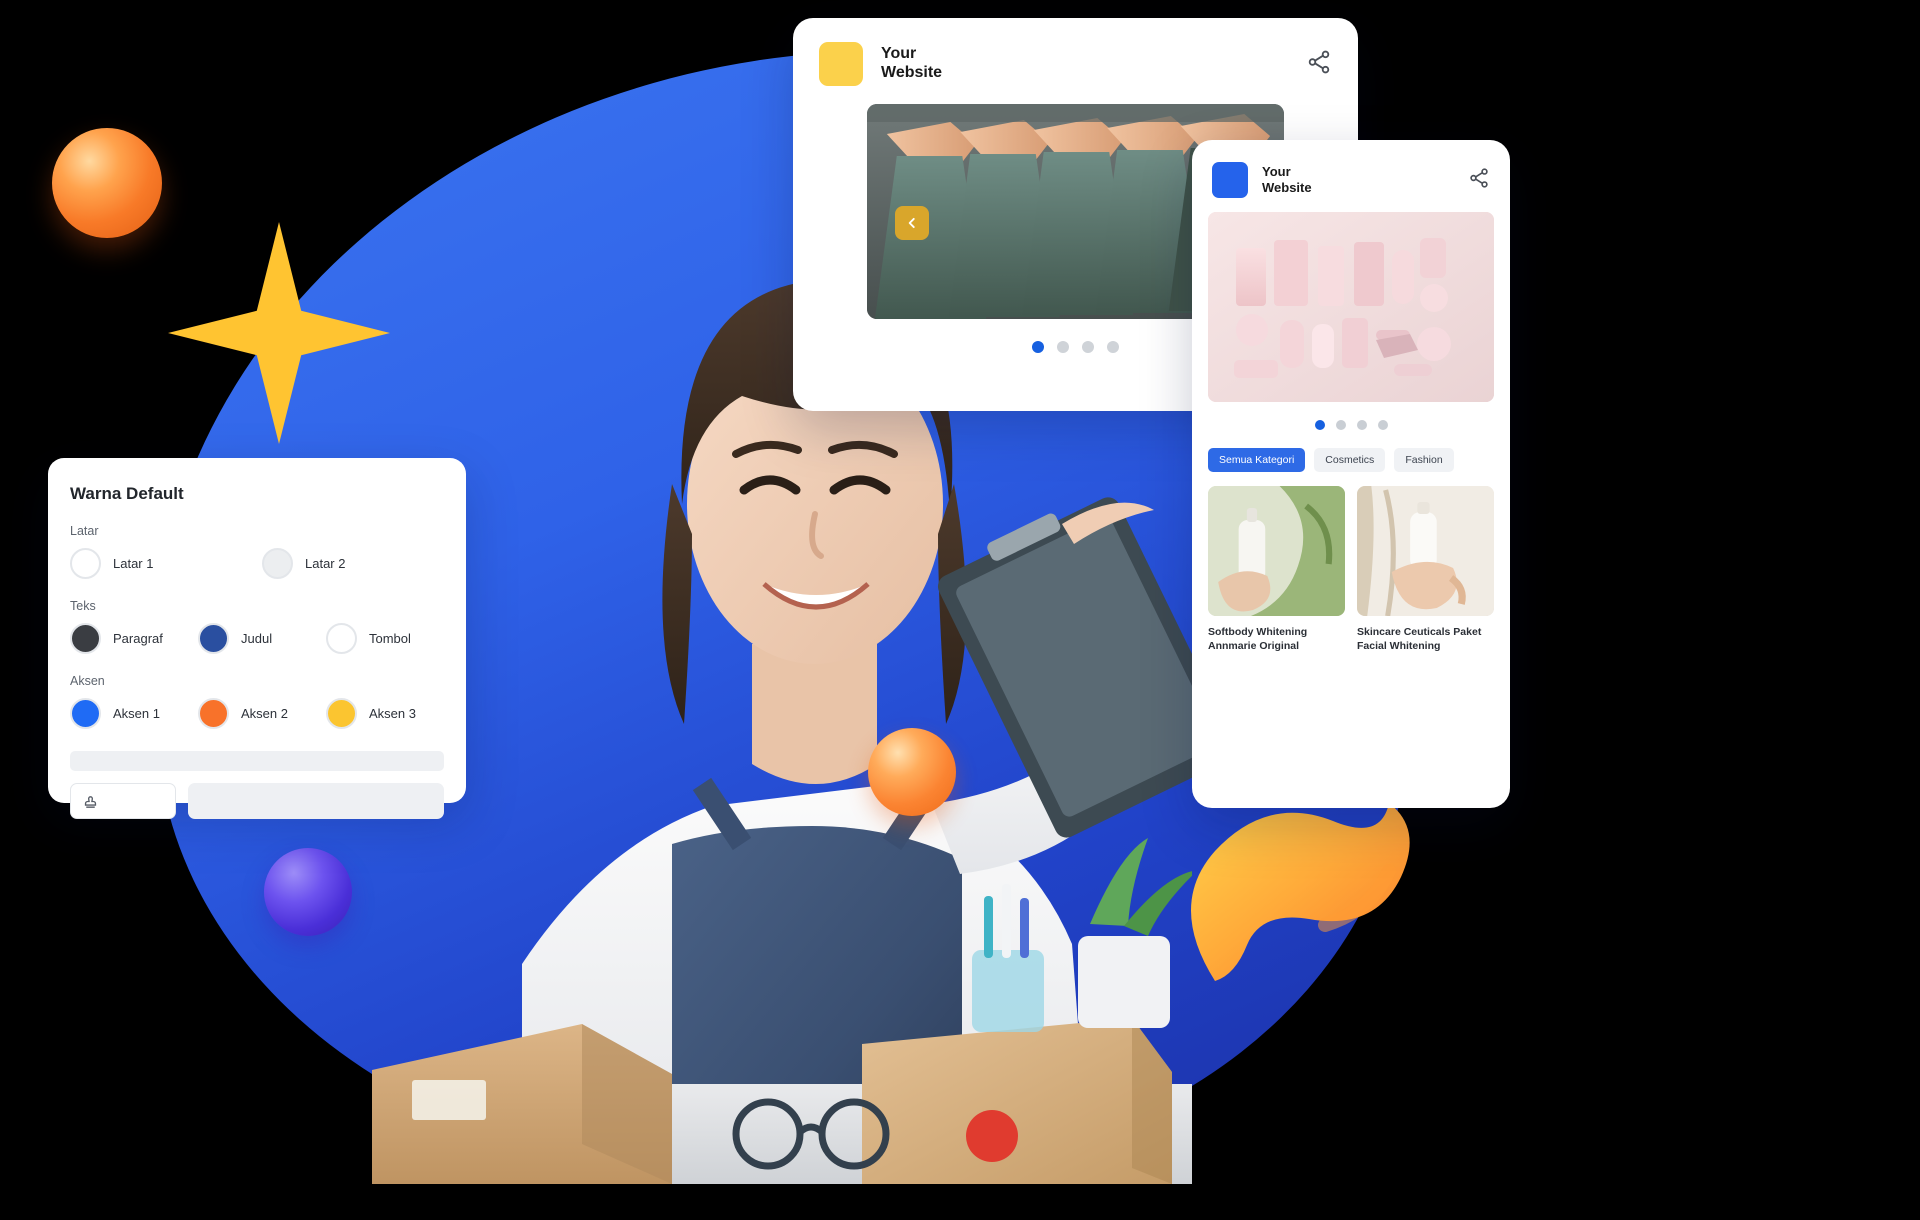 The width and height of the screenshot is (1920, 1220). What do you see at coordinates (1257, 460) in the screenshot?
I see `chip-semua-kategori: Semua Kategori` at bounding box center [1257, 460].